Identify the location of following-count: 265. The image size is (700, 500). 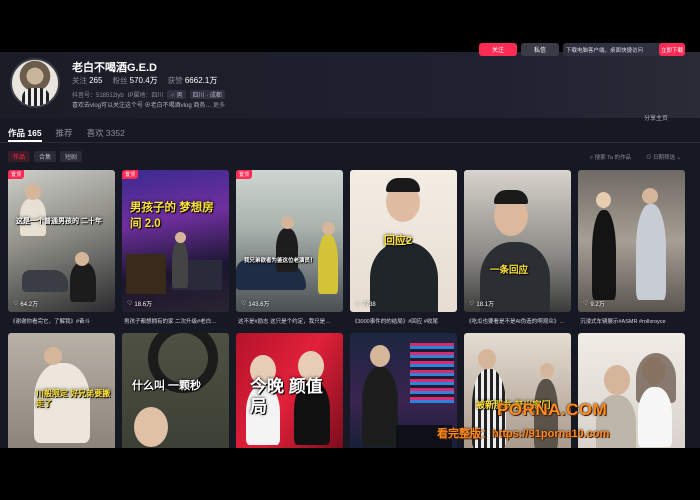
(95, 80).